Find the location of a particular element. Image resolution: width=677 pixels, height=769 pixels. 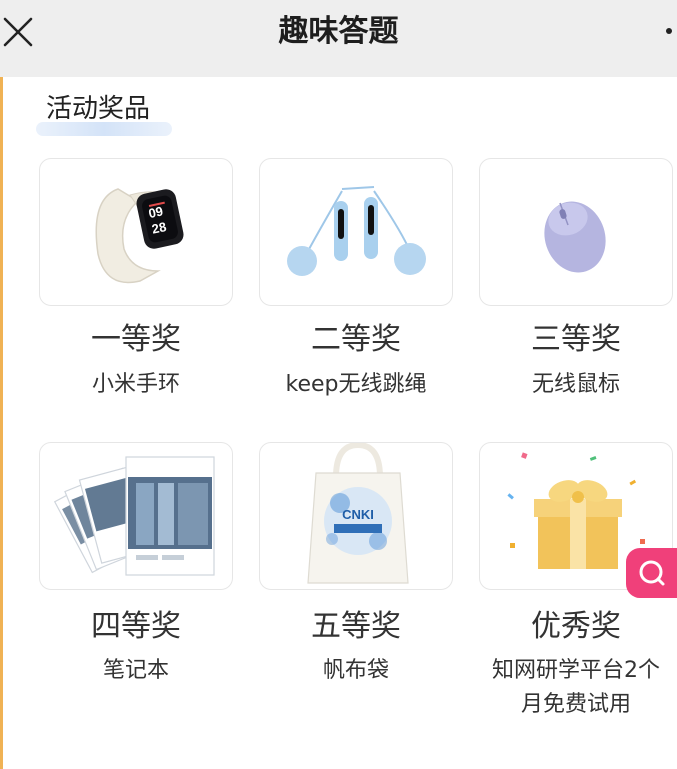

floating-search-button is located at coordinates (651, 573).